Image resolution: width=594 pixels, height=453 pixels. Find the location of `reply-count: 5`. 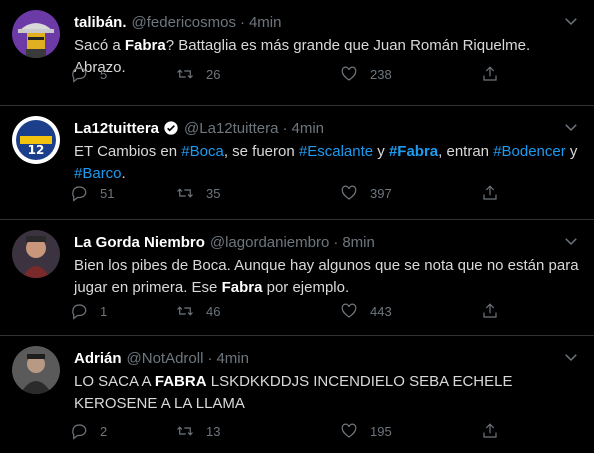

reply-count: 5 is located at coordinates (104, 74).